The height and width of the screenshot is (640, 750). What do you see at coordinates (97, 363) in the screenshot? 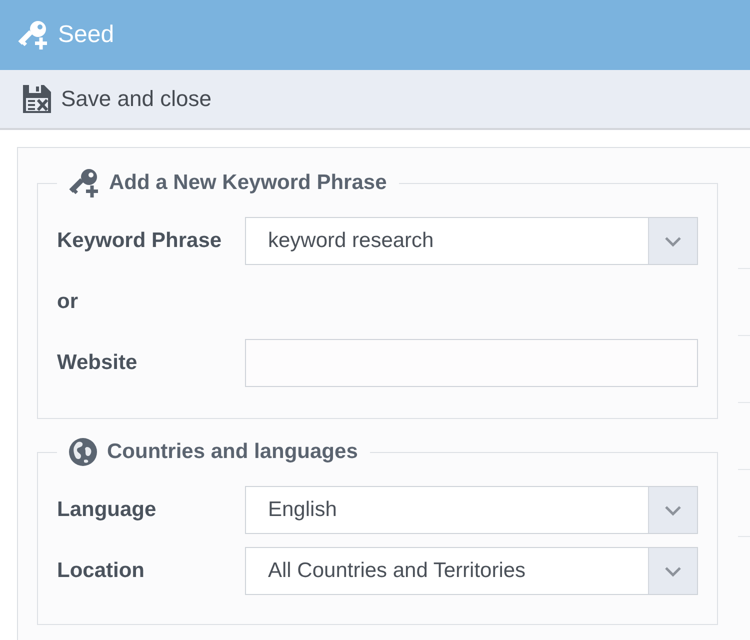
I see `field-label: Website` at bounding box center [97, 363].